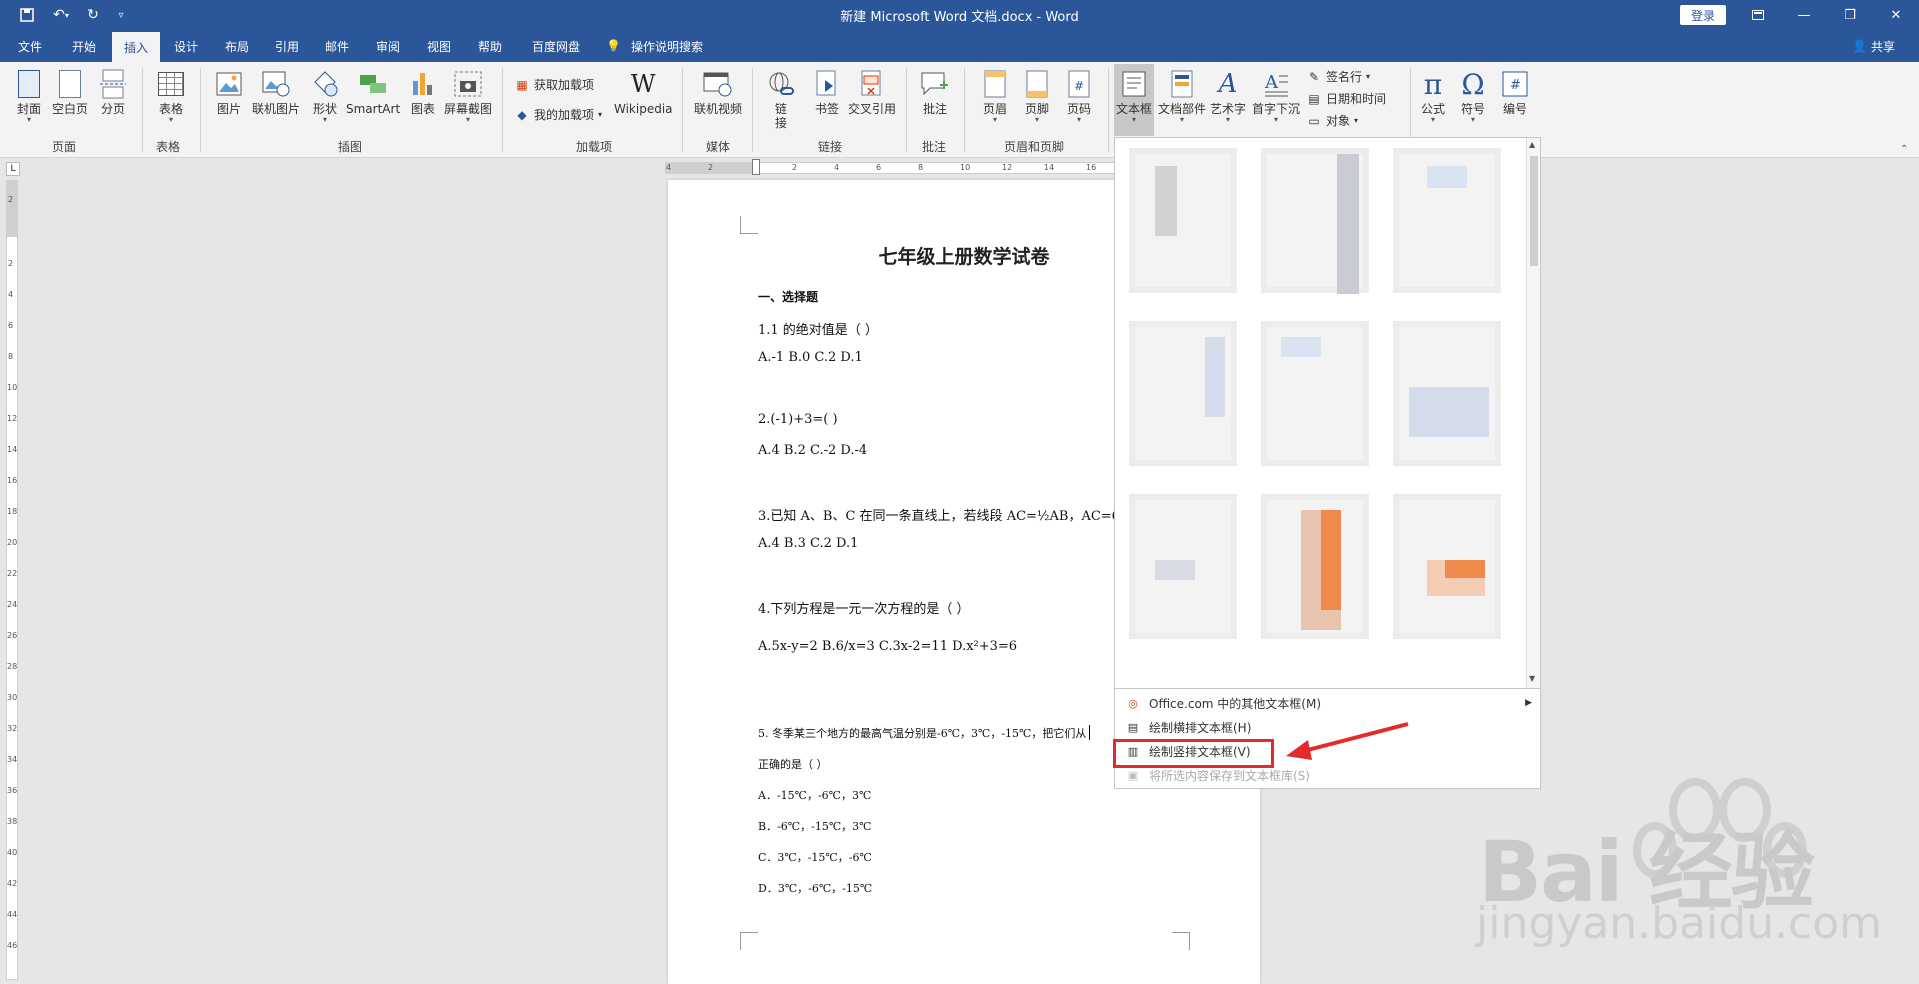 The image size is (1919, 984). I want to click on quick-parts-icon, so click(1182, 84).